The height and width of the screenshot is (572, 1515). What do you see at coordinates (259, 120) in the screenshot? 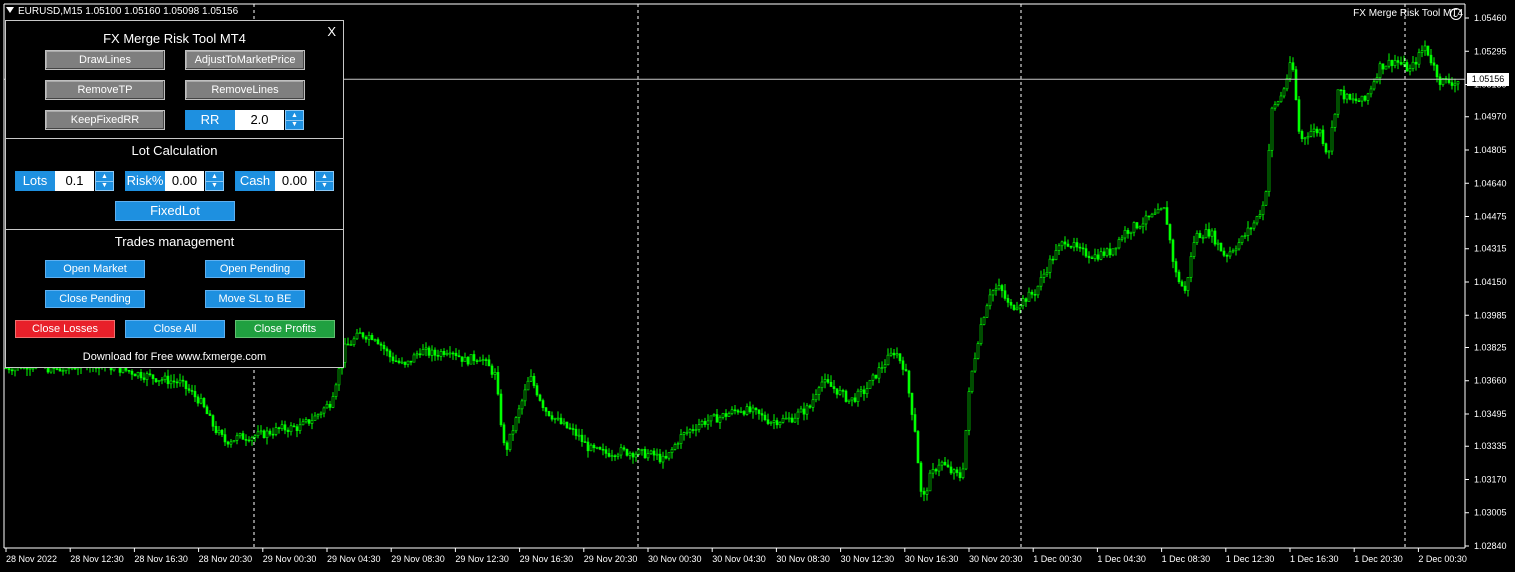
I see `rr-input` at bounding box center [259, 120].